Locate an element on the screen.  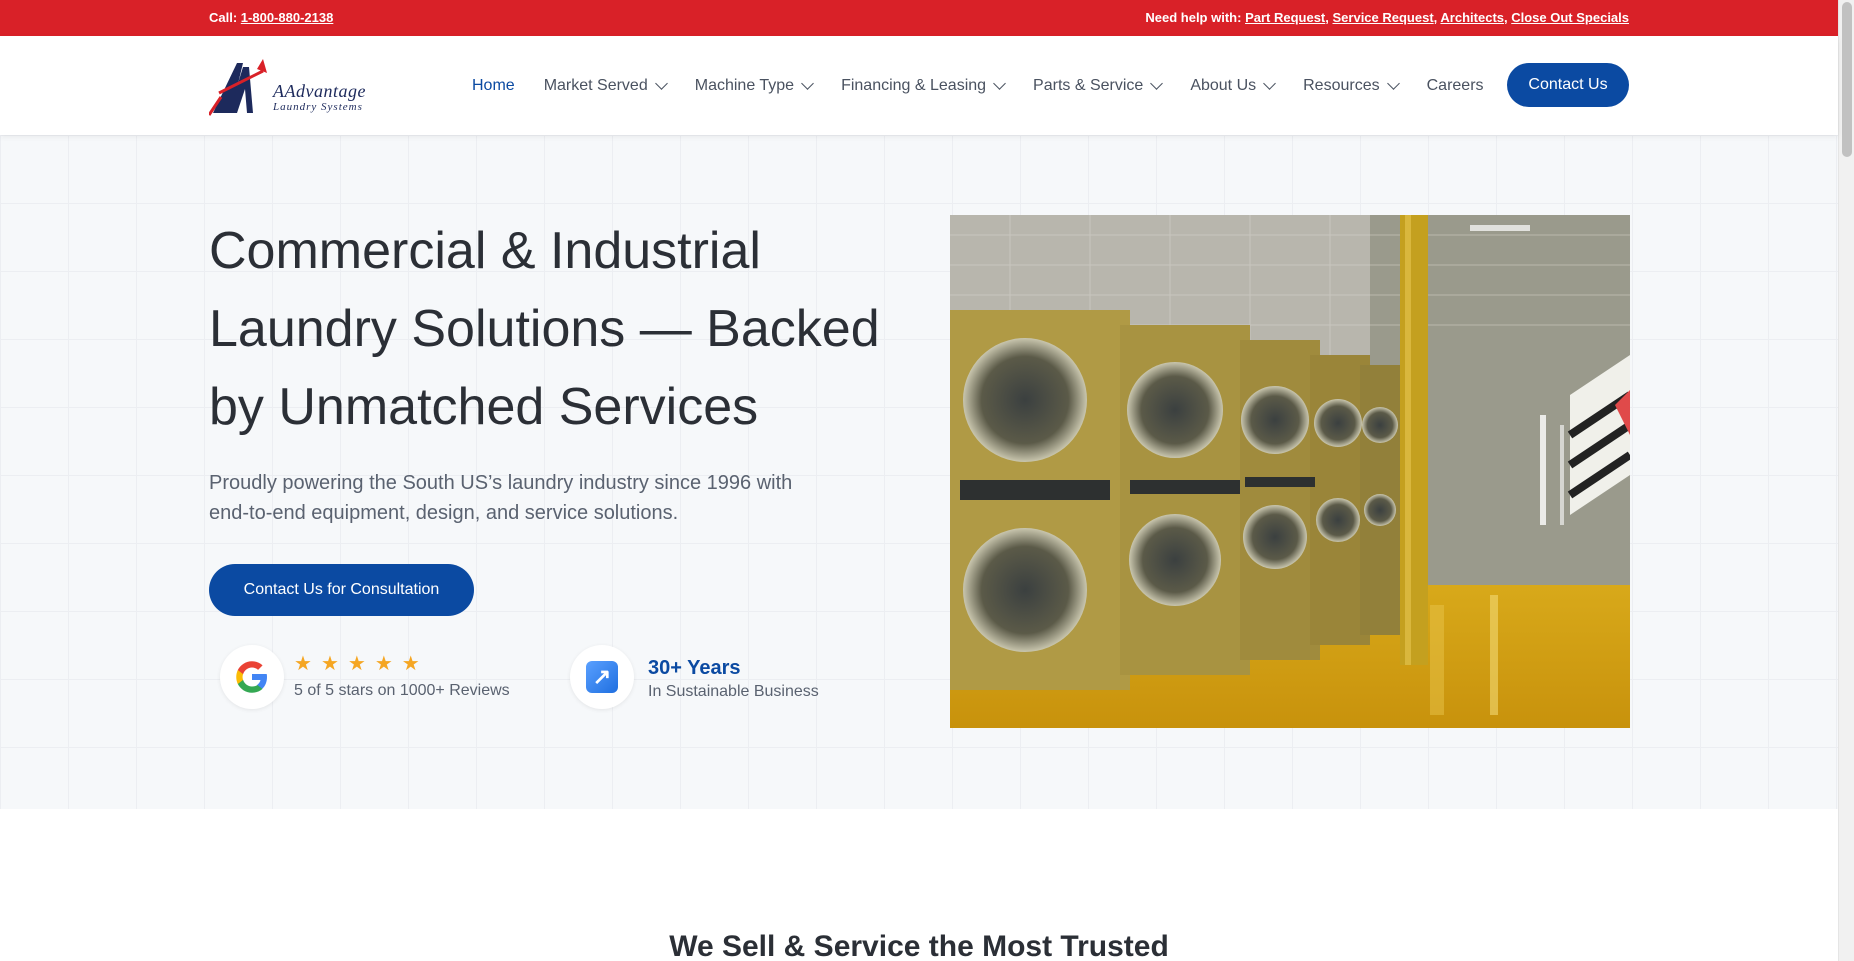
logo-text-secondary: Laundry Systems is located at coordinates (318, 107).